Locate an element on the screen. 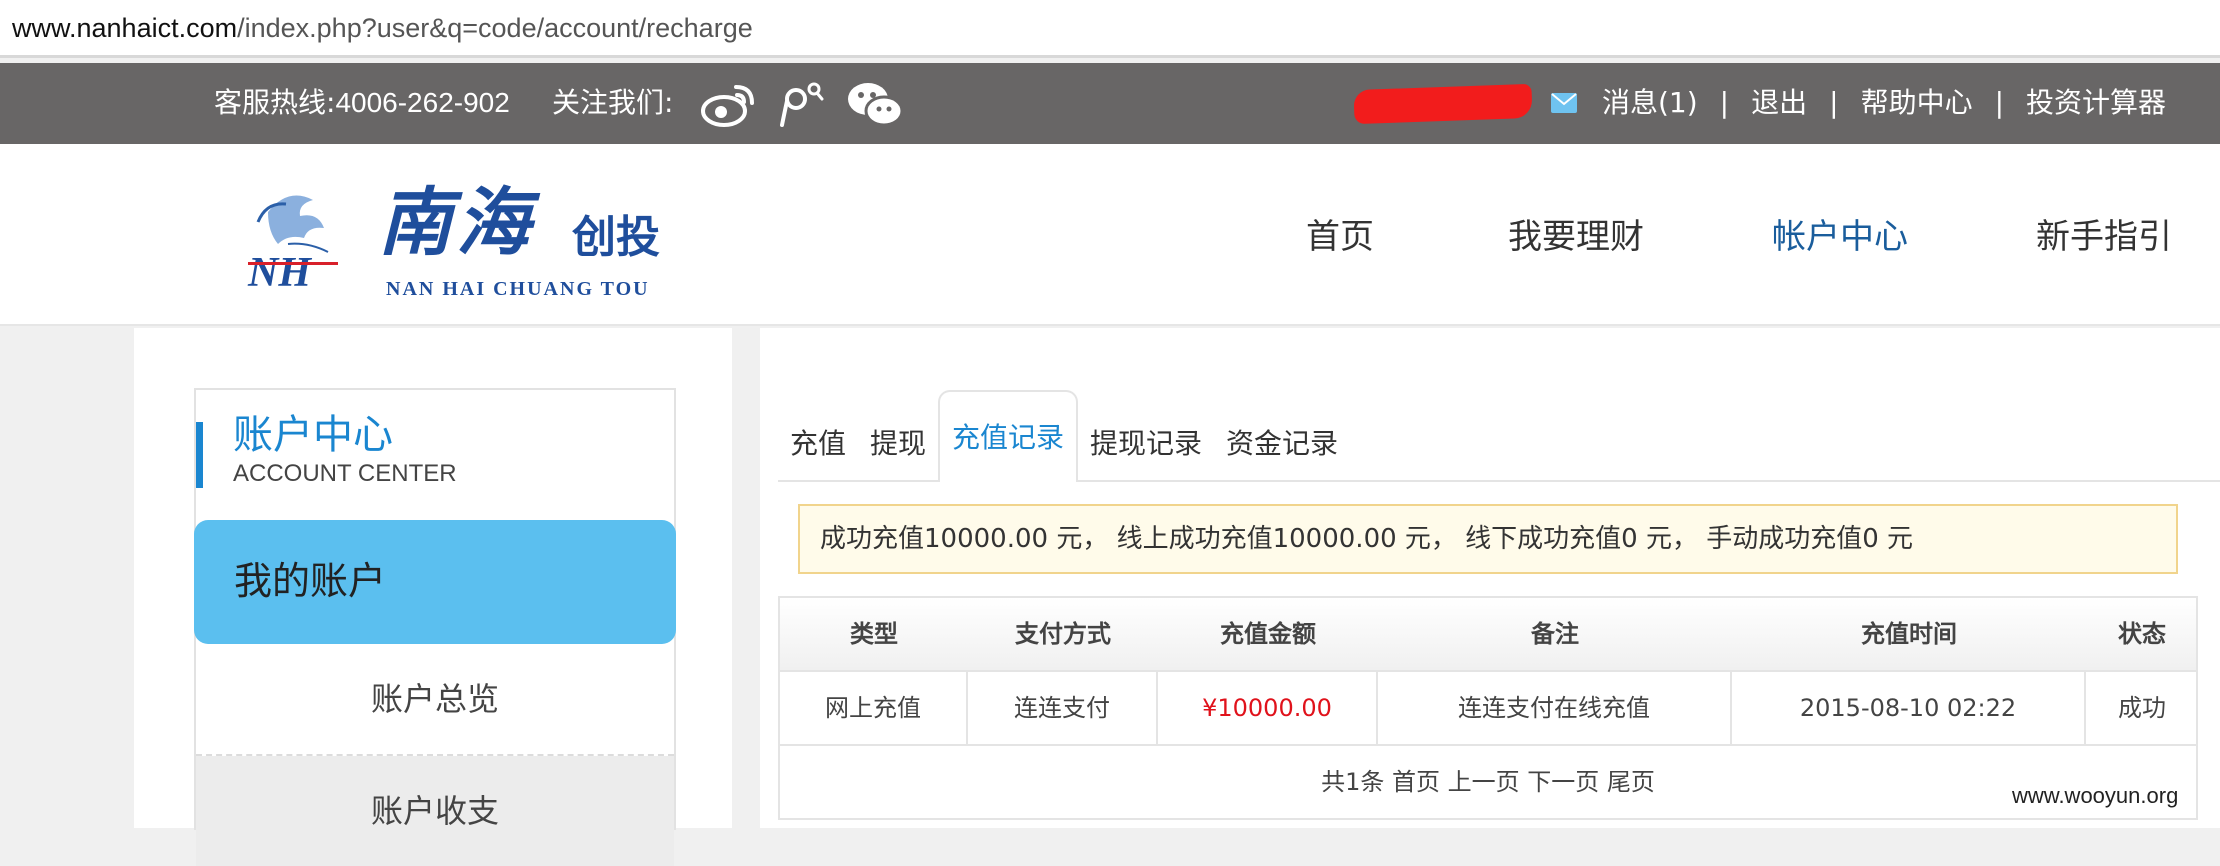 Image resolution: width=2220 pixels, height=866 pixels. table-header: 类型 支付方式 充值金额 备注 充值时间 状态 is located at coordinates (1488, 635).